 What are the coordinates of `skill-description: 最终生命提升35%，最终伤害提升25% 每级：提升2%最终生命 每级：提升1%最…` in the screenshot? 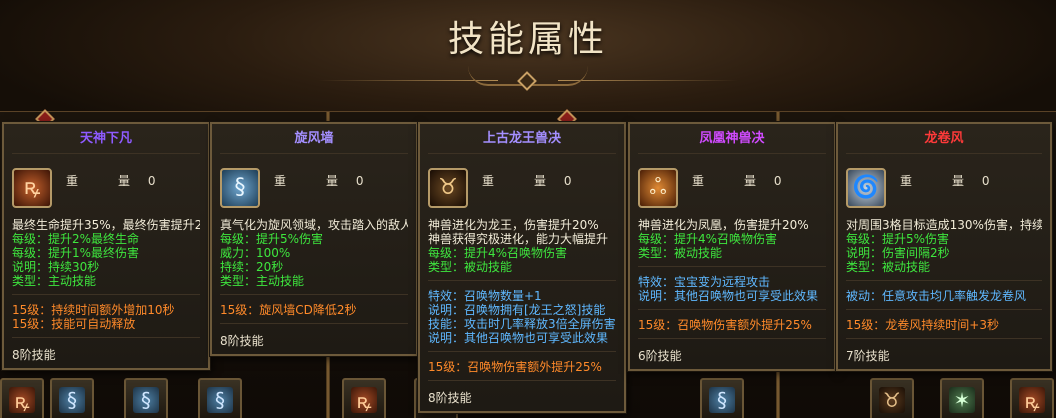 It's located at (106, 252).